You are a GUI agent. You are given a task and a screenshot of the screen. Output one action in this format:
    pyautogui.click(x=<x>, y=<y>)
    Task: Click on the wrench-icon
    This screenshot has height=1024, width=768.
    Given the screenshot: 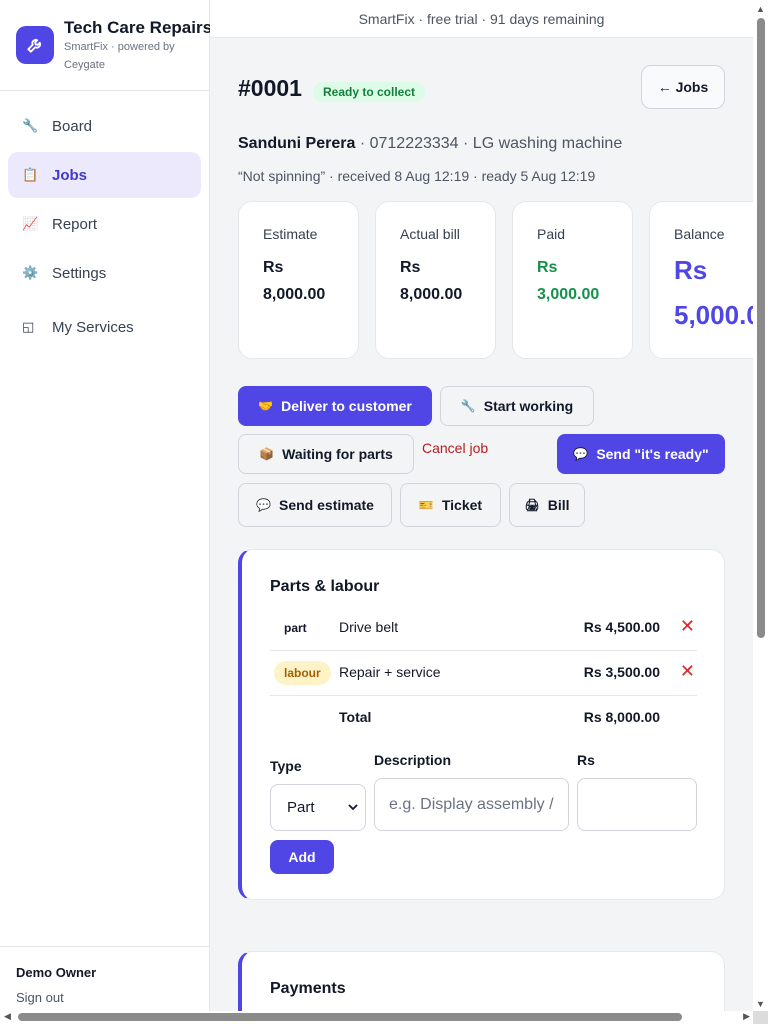 What is the action you would take?
    pyautogui.click(x=35, y=45)
    